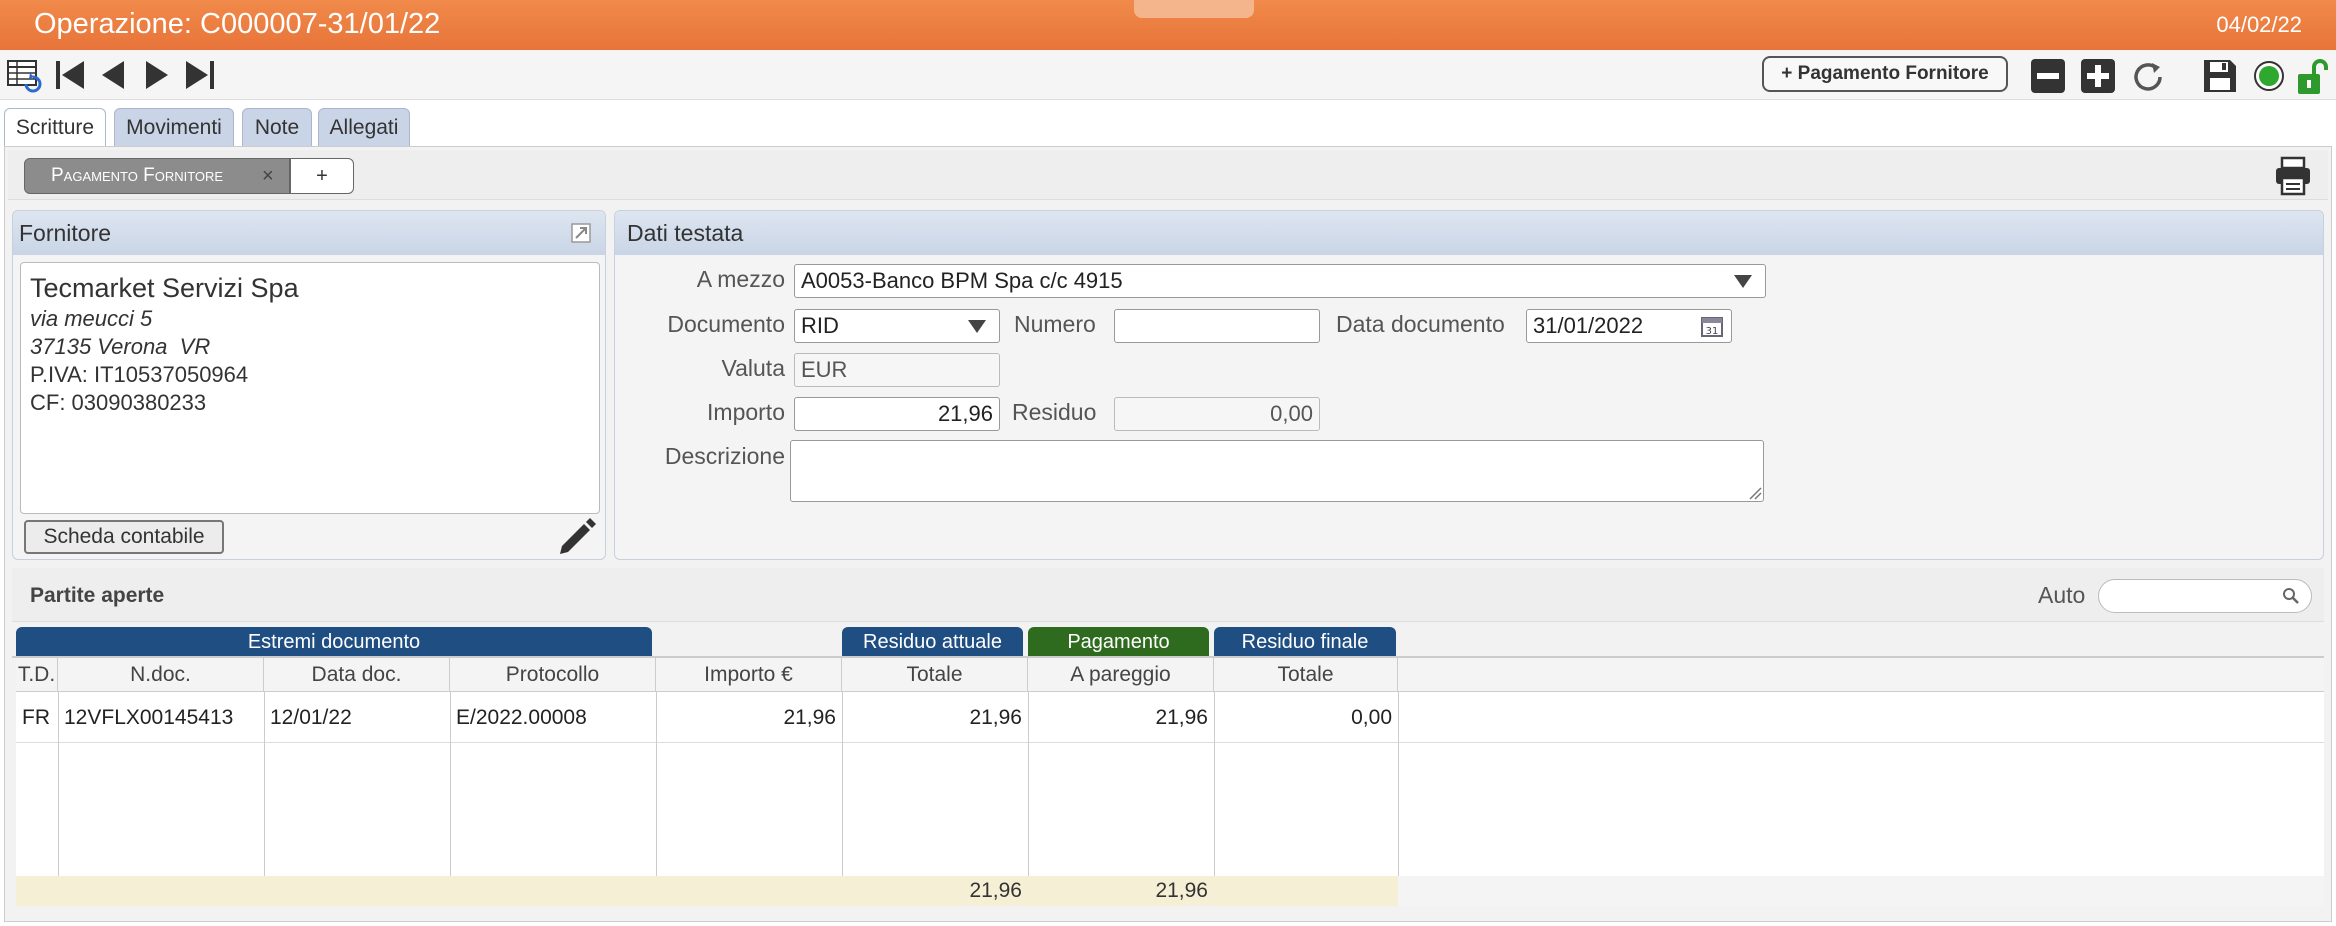 This screenshot has height=926, width=2336. Describe the element at coordinates (2220, 78) in the screenshot. I see `save-icon` at that location.